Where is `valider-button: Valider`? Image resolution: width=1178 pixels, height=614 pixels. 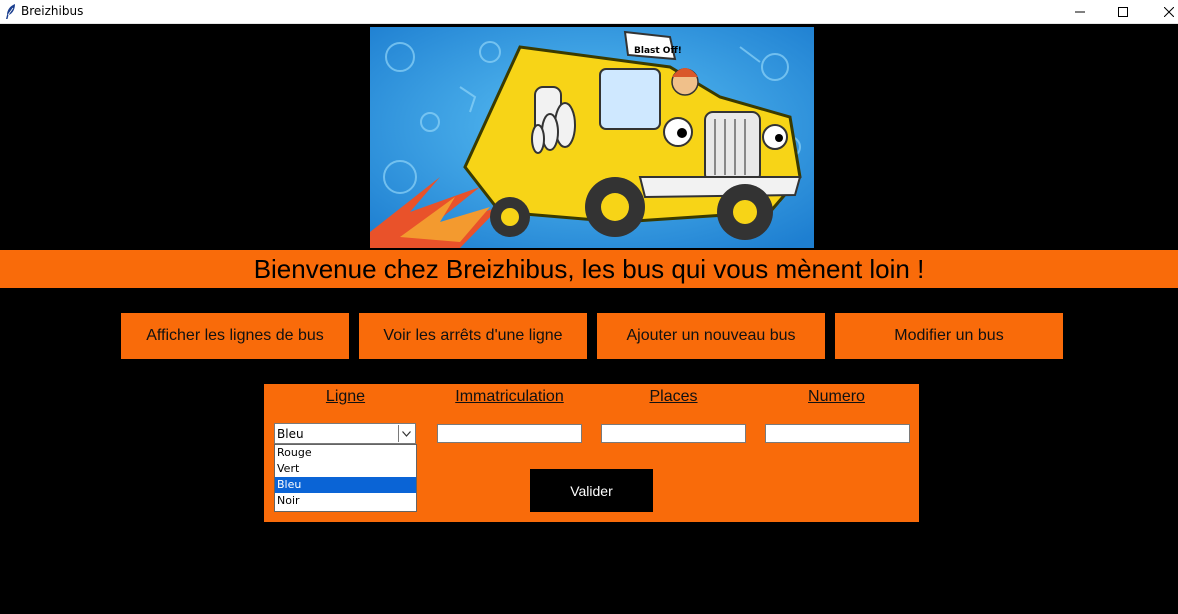
valider-button: Valider is located at coordinates (591, 490).